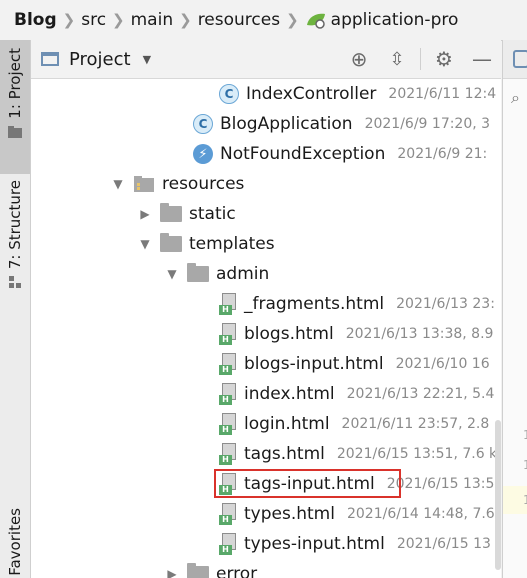  What do you see at coordinates (15, 282) in the screenshot?
I see `structure-icon` at bounding box center [15, 282].